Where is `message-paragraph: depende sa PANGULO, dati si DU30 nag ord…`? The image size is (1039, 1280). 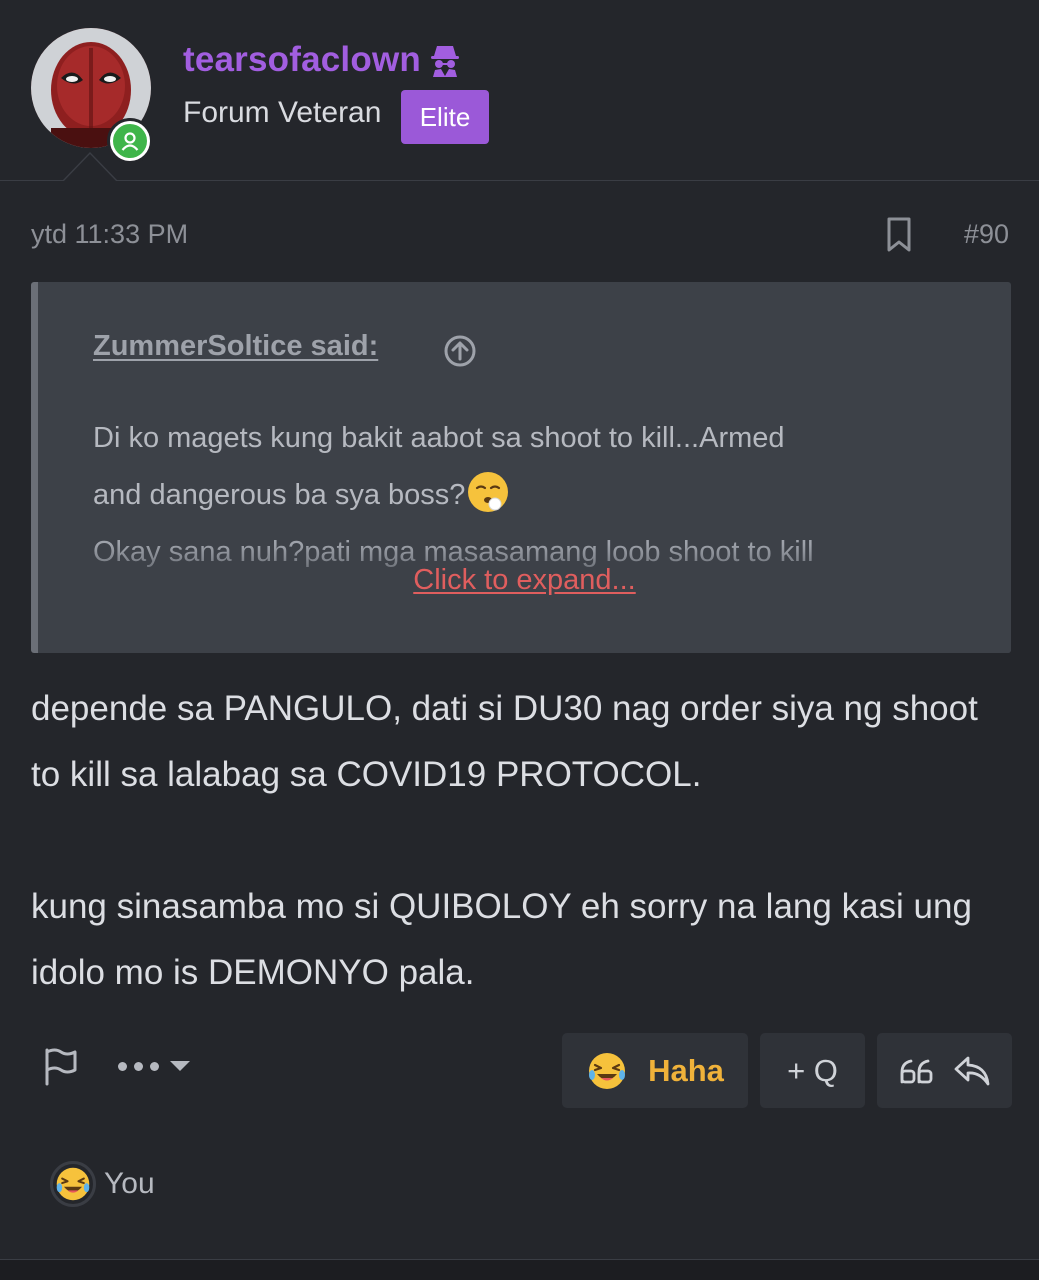 message-paragraph: depende sa PANGULO, dati si DU30 nag ord… is located at coordinates (504, 741).